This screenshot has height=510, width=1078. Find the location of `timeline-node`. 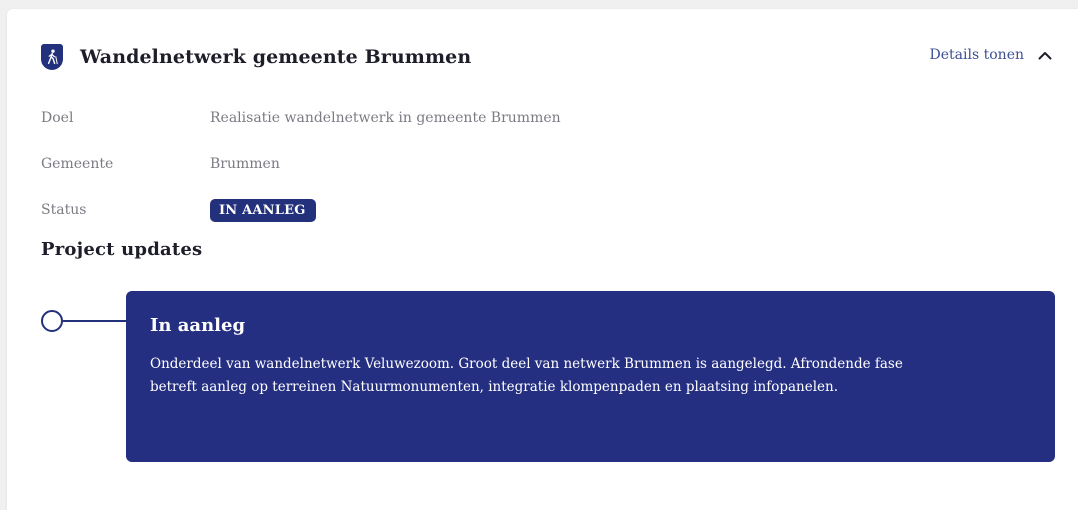

timeline-node is located at coordinates (52, 321).